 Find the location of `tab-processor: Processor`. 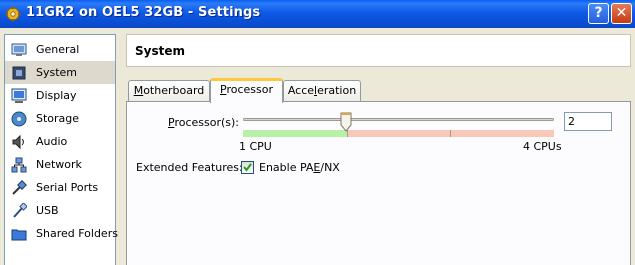

tab-processor: Processor is located at coordinates (246, 90).